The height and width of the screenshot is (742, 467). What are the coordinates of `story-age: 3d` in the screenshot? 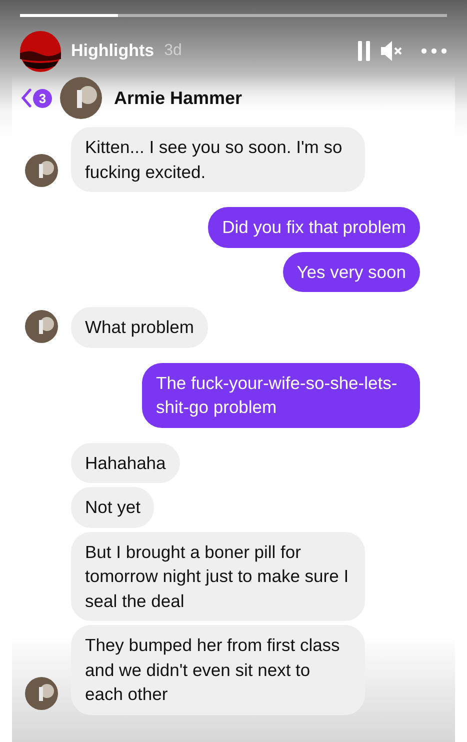 It's located at (173, 51).